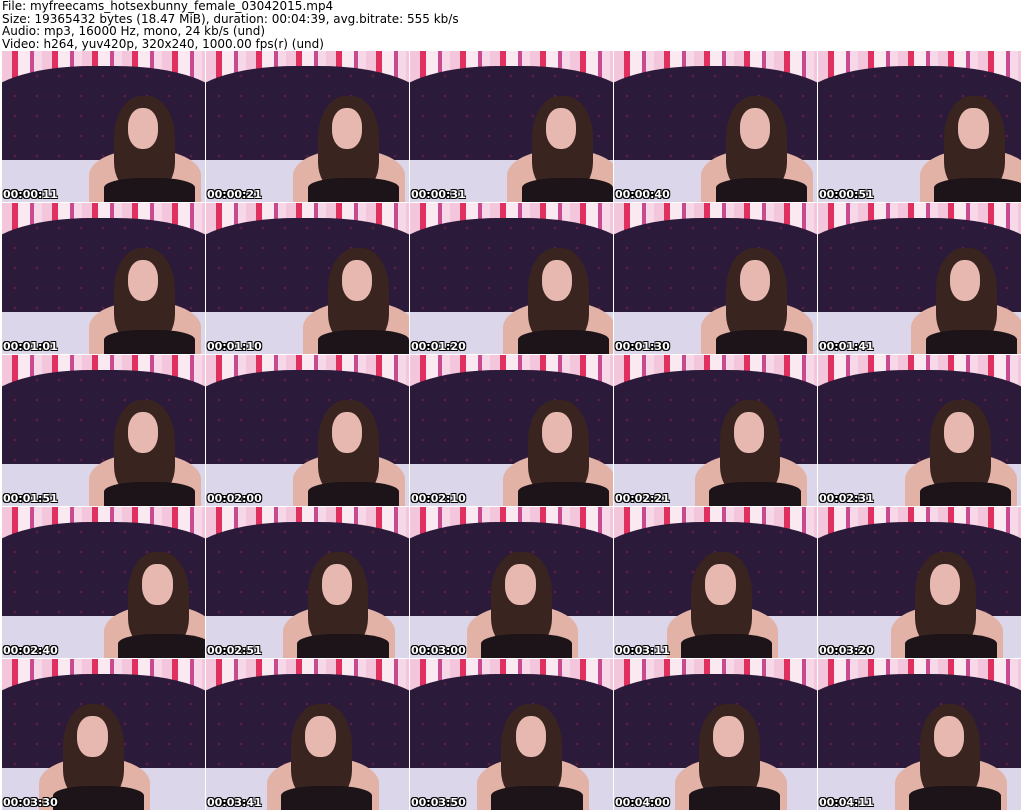 Image resolution: width=1024 pixels, height=811 pixels. What do you see at coordinates (307, 430) in the screenshot?
I see `video-thumbnail: 00:02:00` at bounding box center [307, 430].